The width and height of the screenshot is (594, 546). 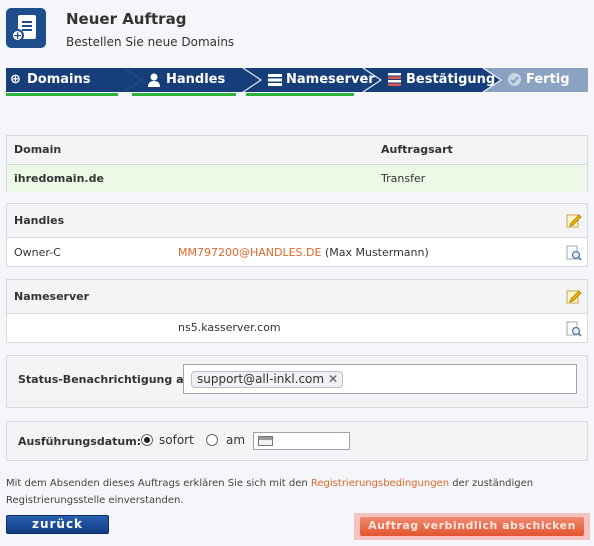 I want to click on email-tag-label: support@all-inkl.com, so click(x=261, y=379).